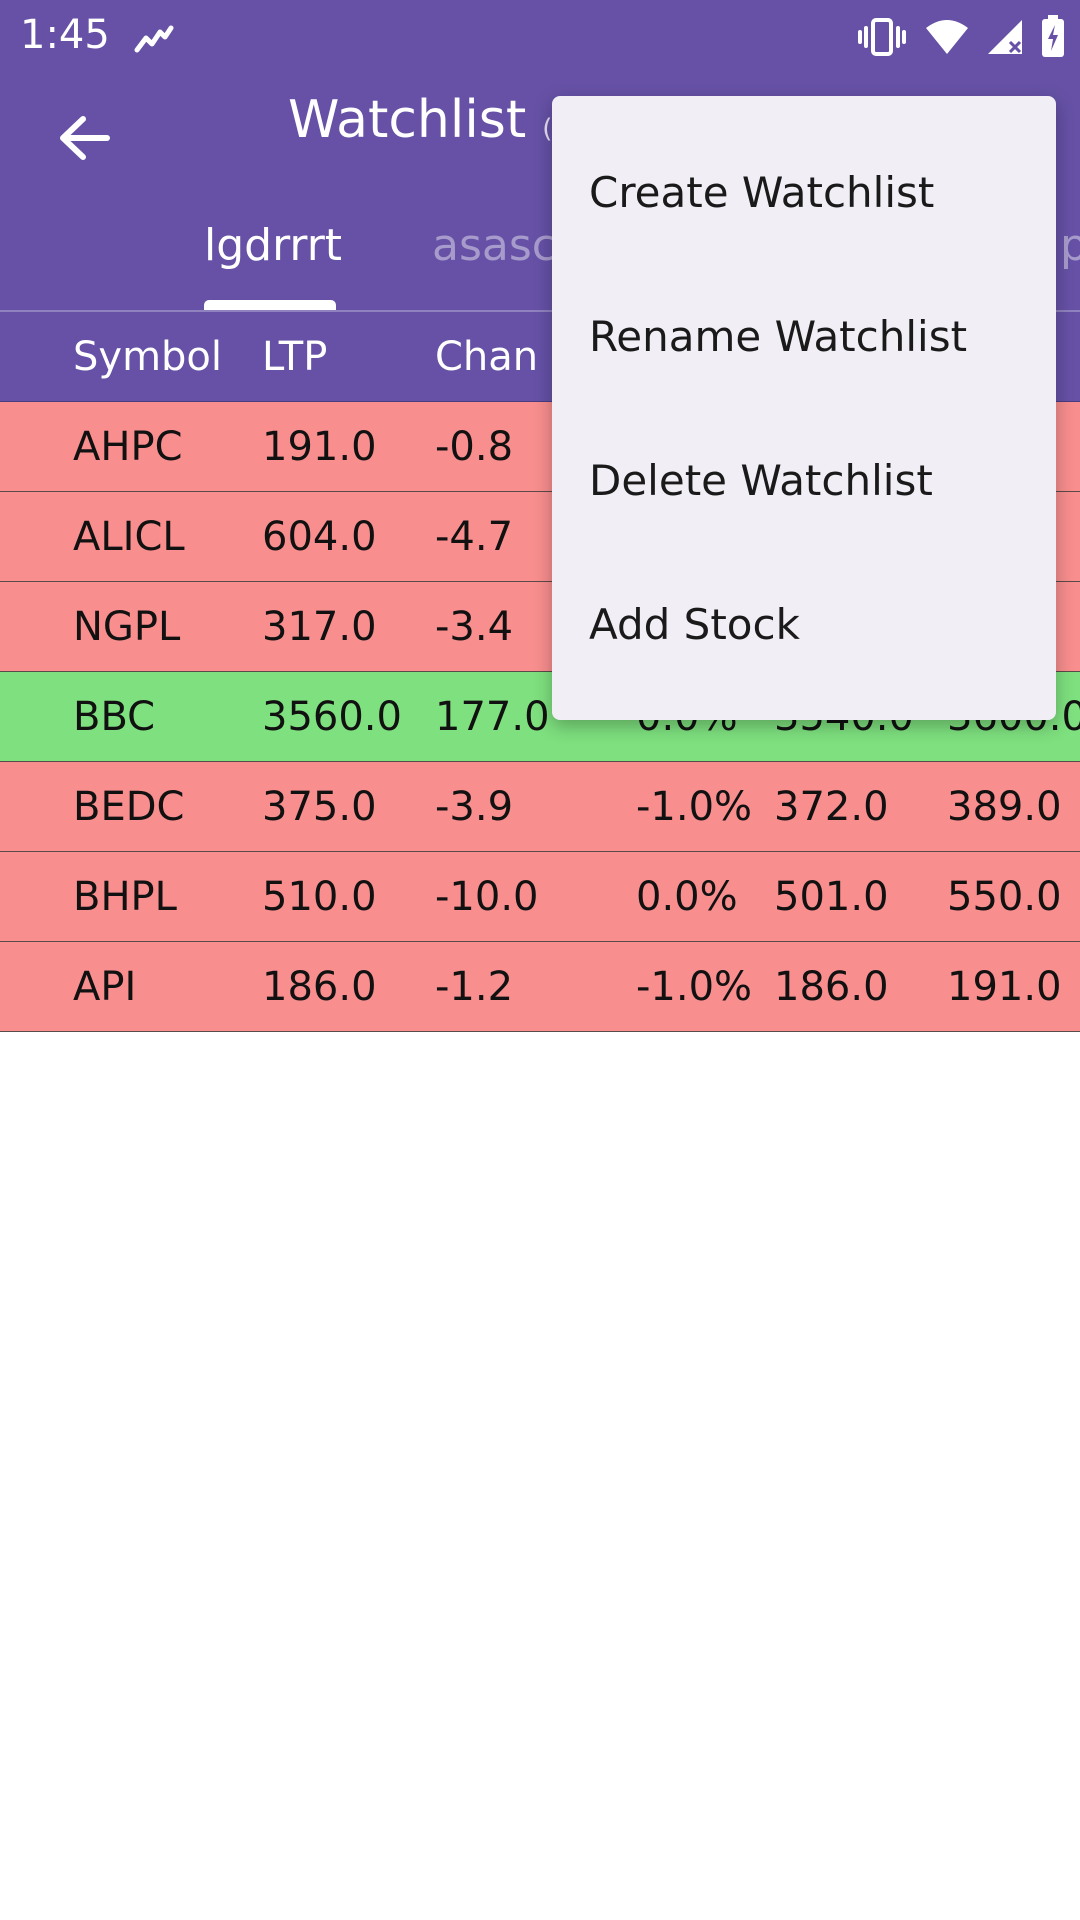  What do you see at coordinates (540, 897) in the screenshot?
I see `table-row: BHPL 510.0 -10.0 0.0% 501.0 550.0` at bounding box center [540, 897].